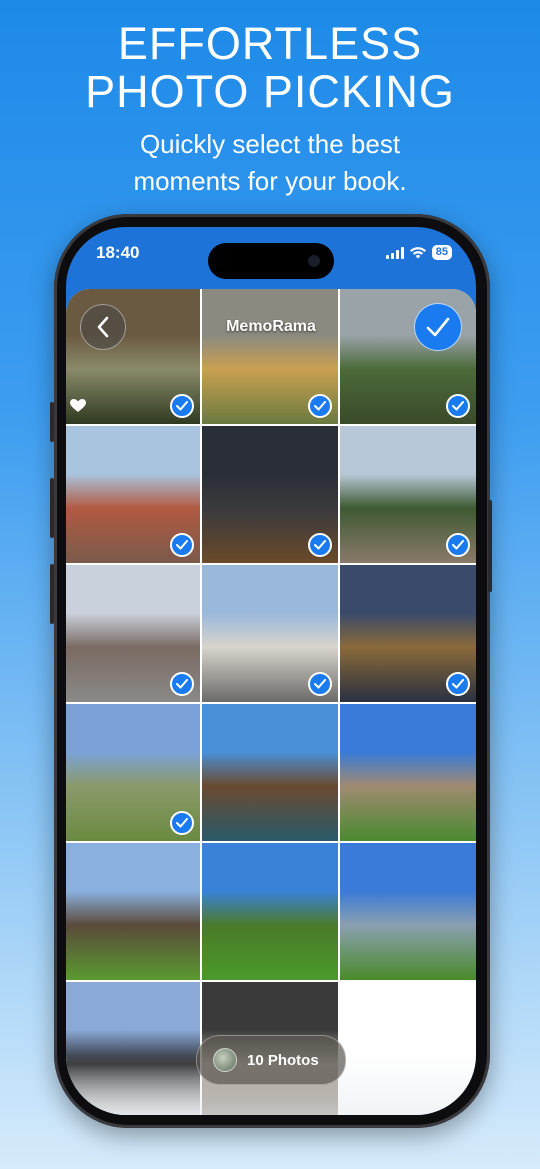 The height and width of the screenshot is (1169, 540). Describe the element at coordinates (271, 329) in the screenshot. I see `picker-top-bar: MemoRama` at that location.